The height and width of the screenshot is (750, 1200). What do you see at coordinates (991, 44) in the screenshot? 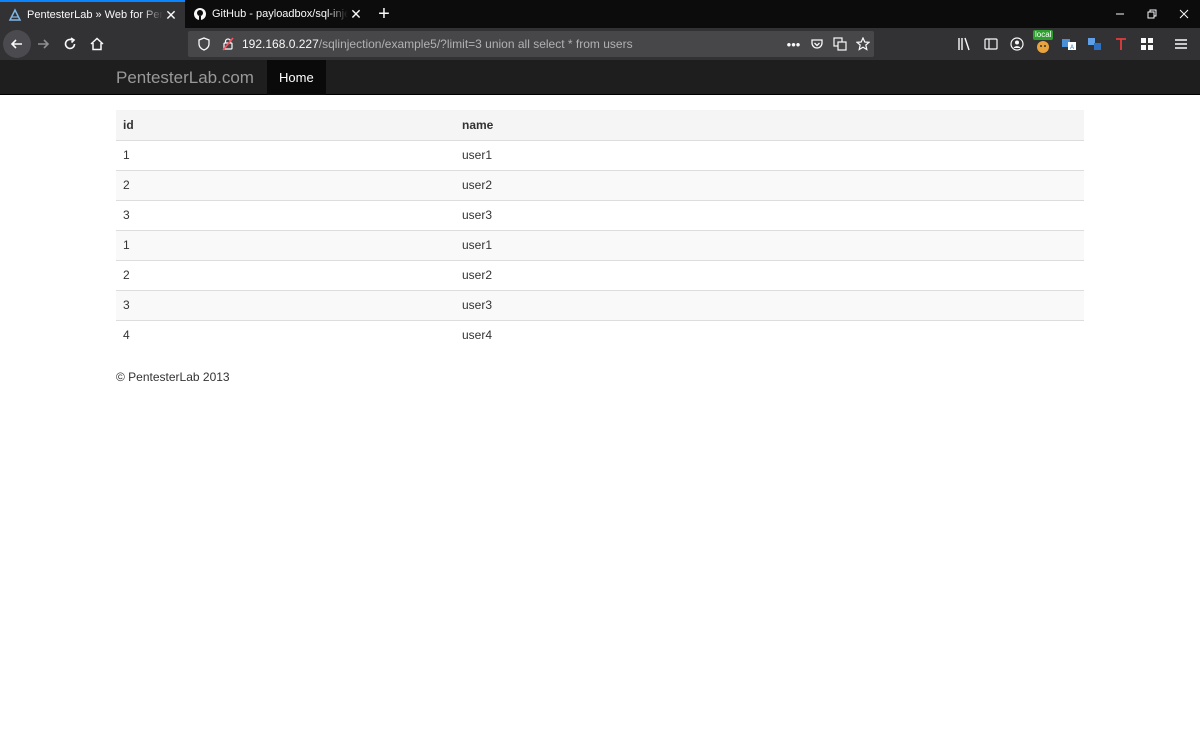
I see `sidebar-icon` at bounding box center [991, 44].